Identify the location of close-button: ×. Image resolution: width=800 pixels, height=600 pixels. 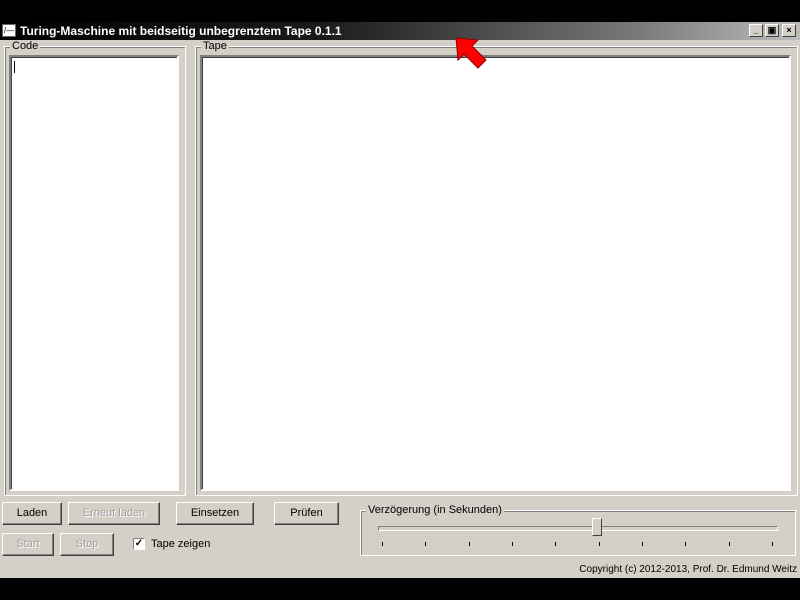
(789, 30).